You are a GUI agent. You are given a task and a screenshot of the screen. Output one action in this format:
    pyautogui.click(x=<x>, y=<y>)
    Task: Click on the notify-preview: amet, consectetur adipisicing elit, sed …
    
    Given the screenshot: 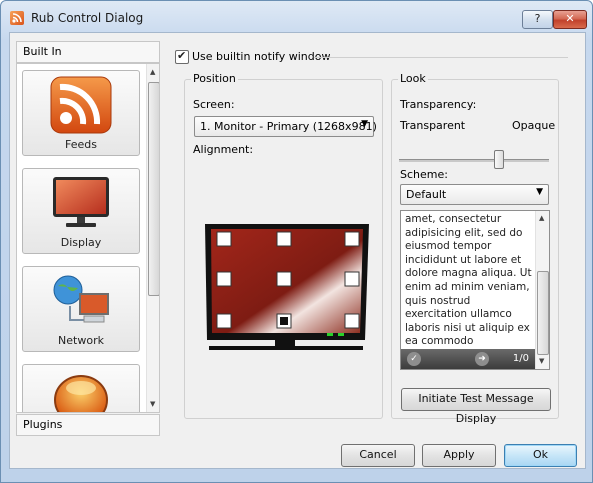 What is the action you would take?
    pyautogui.click(x=475, y=290)
    